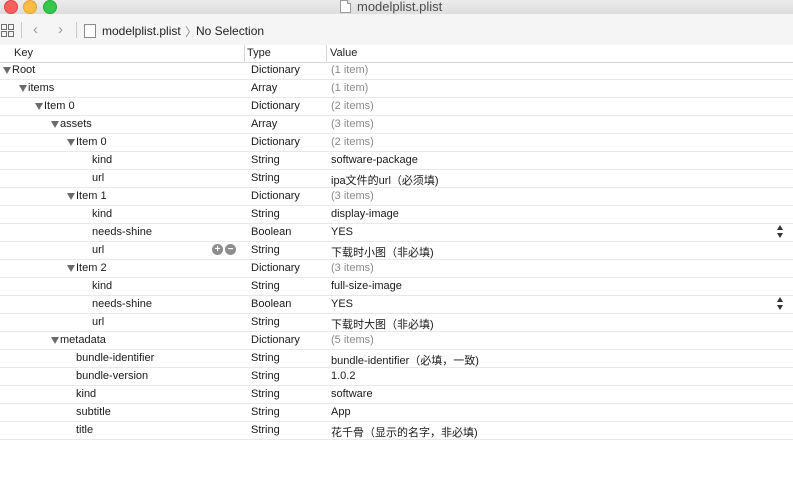  I want to click on add-row-icon: +, so click(217, 249).